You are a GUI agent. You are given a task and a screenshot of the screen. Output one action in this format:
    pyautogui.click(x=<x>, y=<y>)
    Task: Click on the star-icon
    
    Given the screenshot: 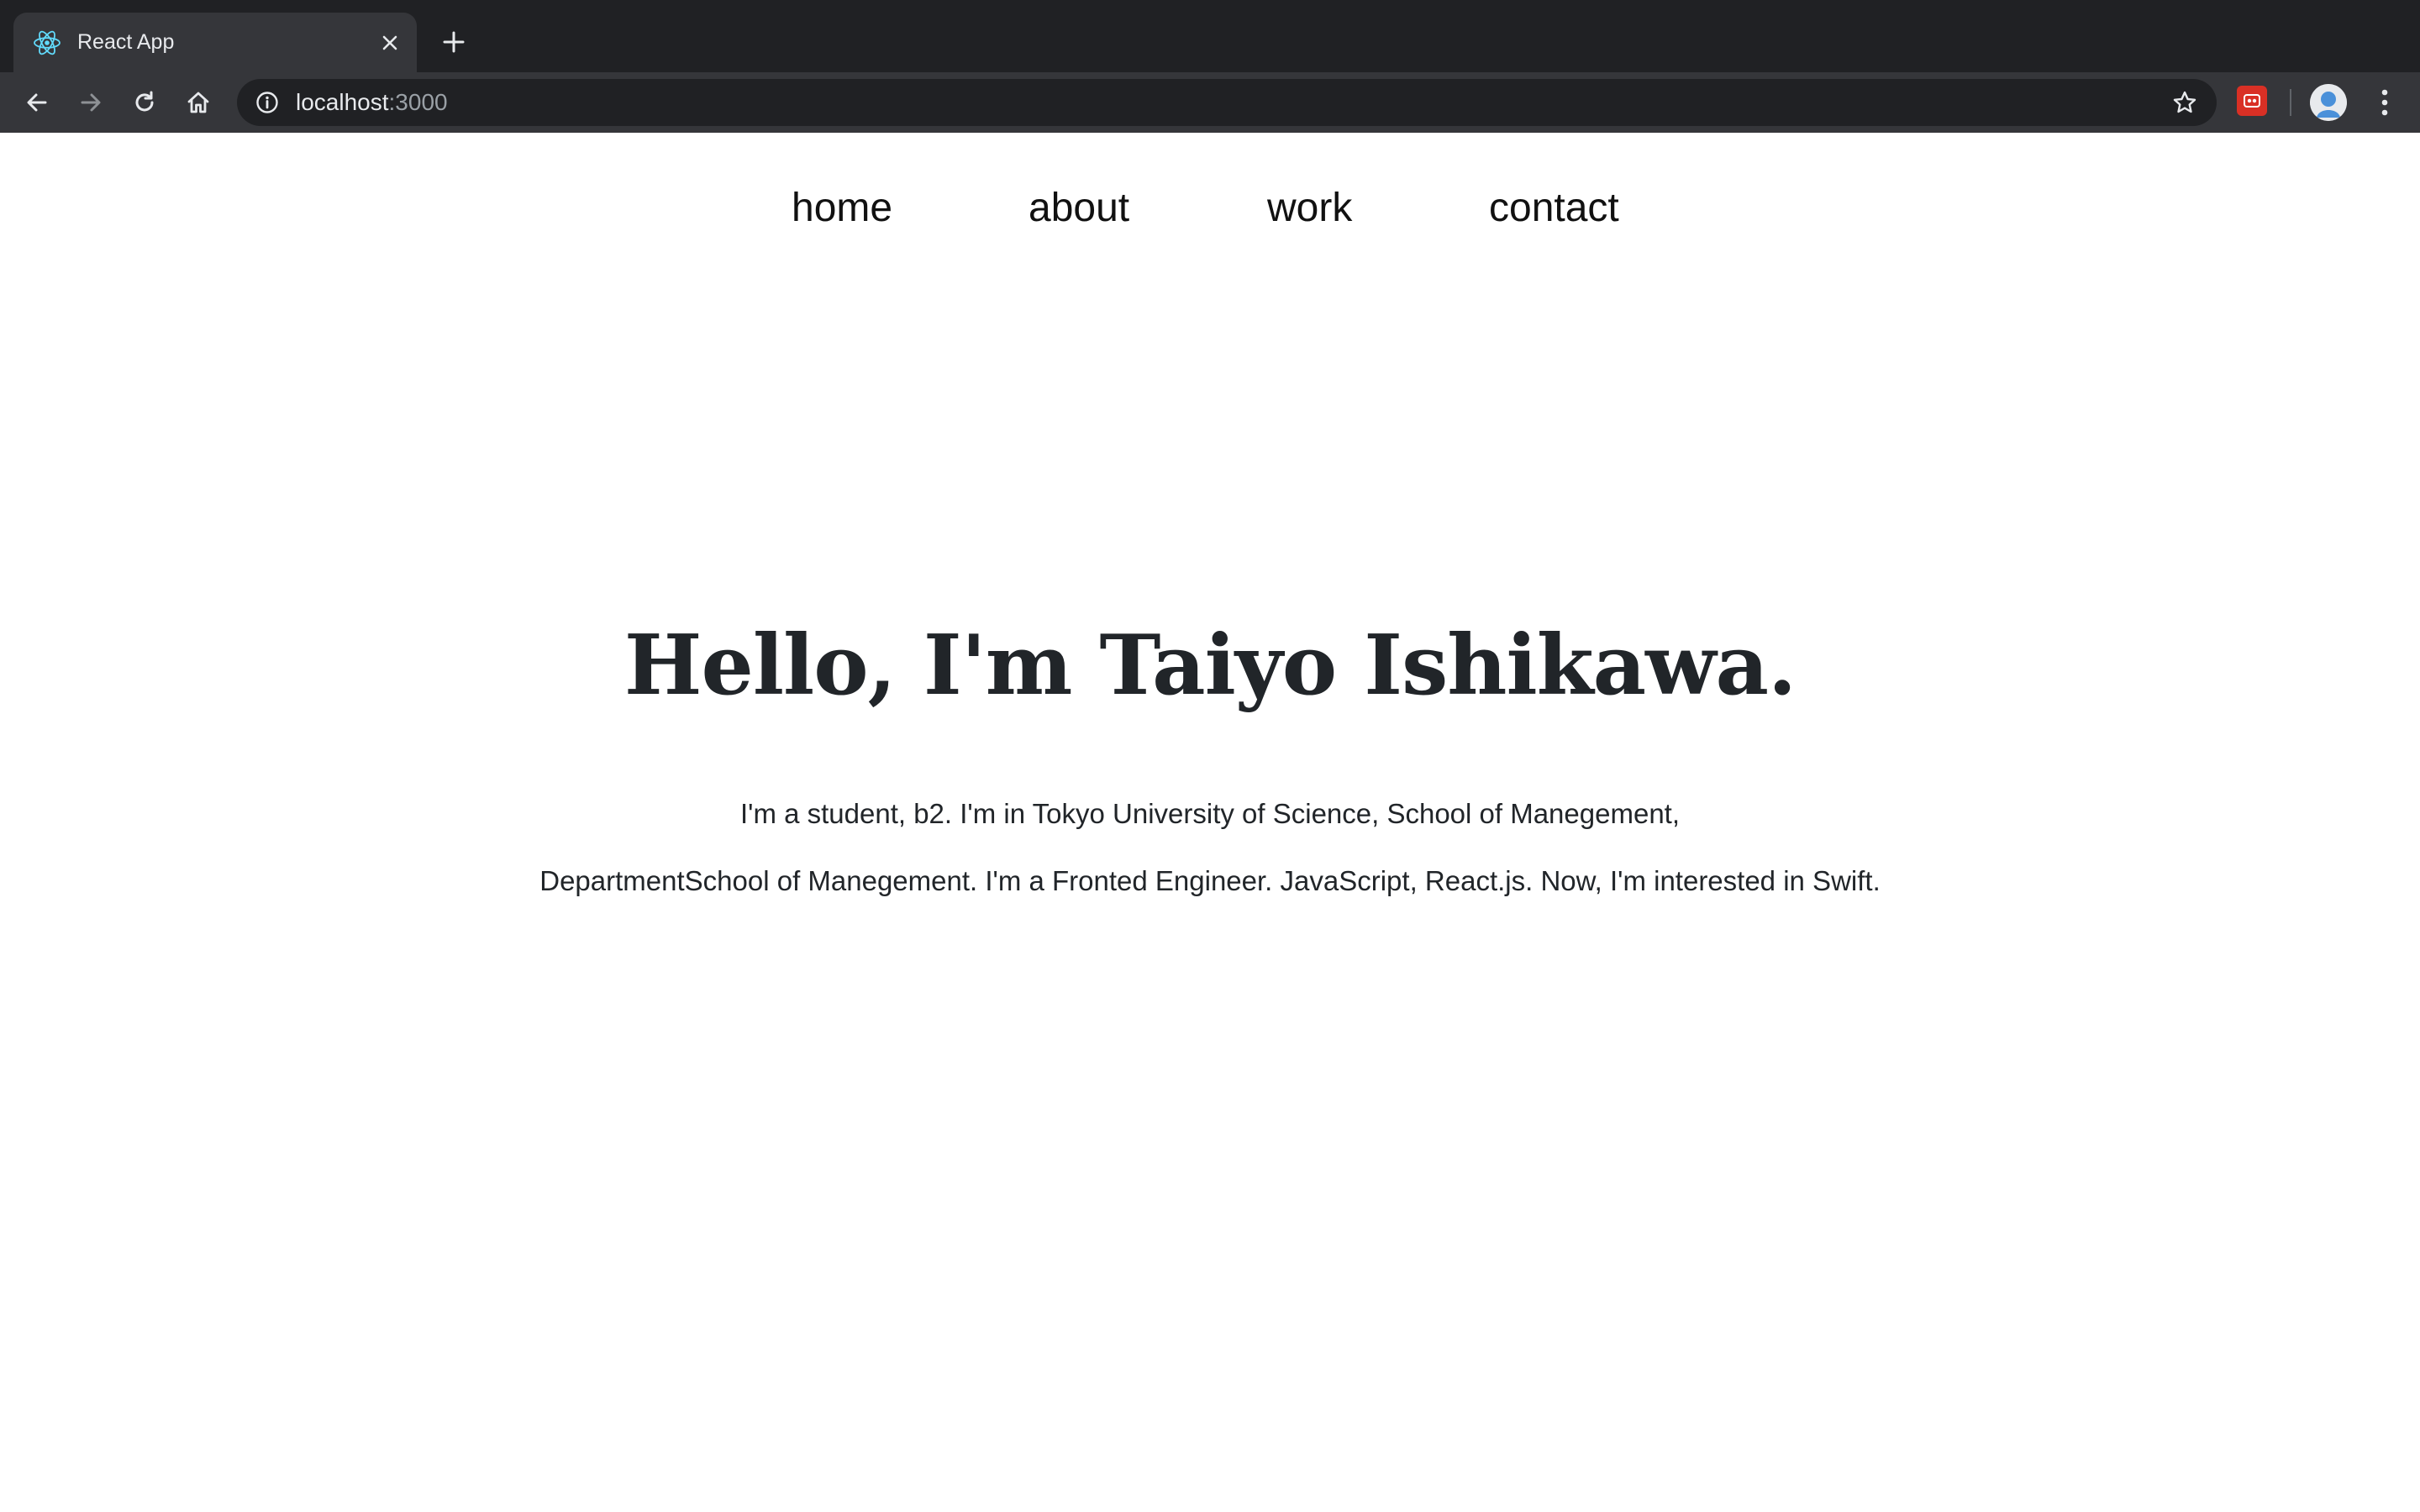 What is the action you would take?
    pyautogui.click(x=2185, y=102)
    